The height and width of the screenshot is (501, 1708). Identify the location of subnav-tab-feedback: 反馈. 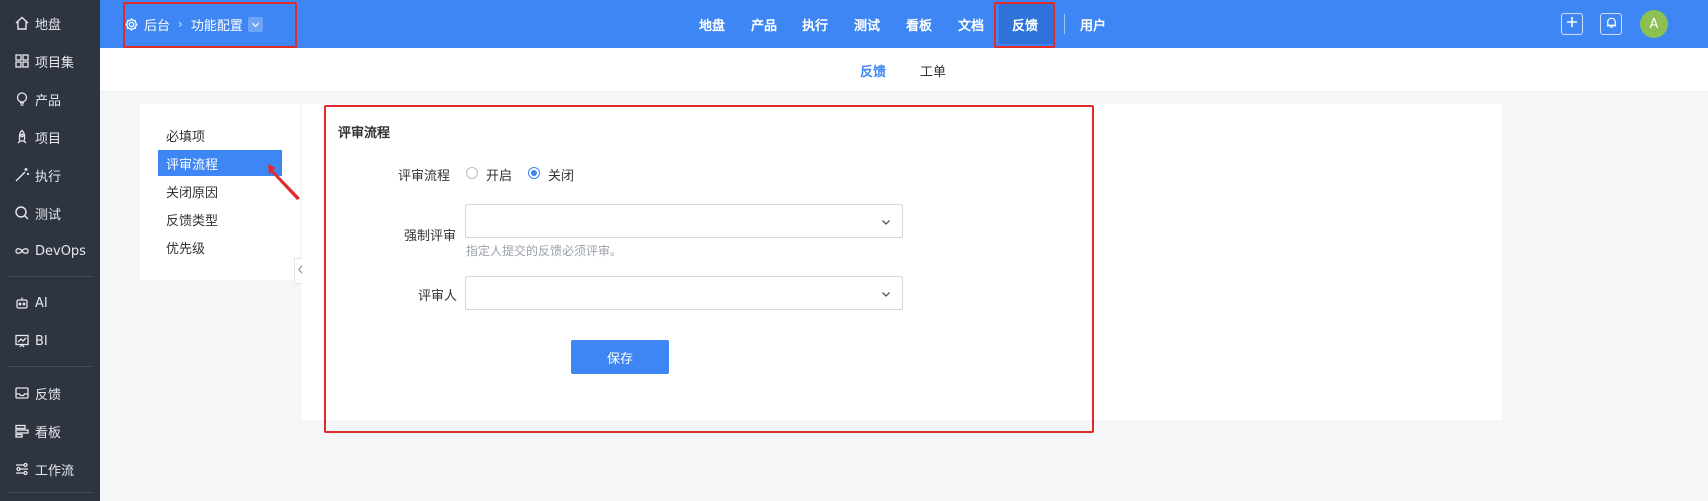
(873, 70).